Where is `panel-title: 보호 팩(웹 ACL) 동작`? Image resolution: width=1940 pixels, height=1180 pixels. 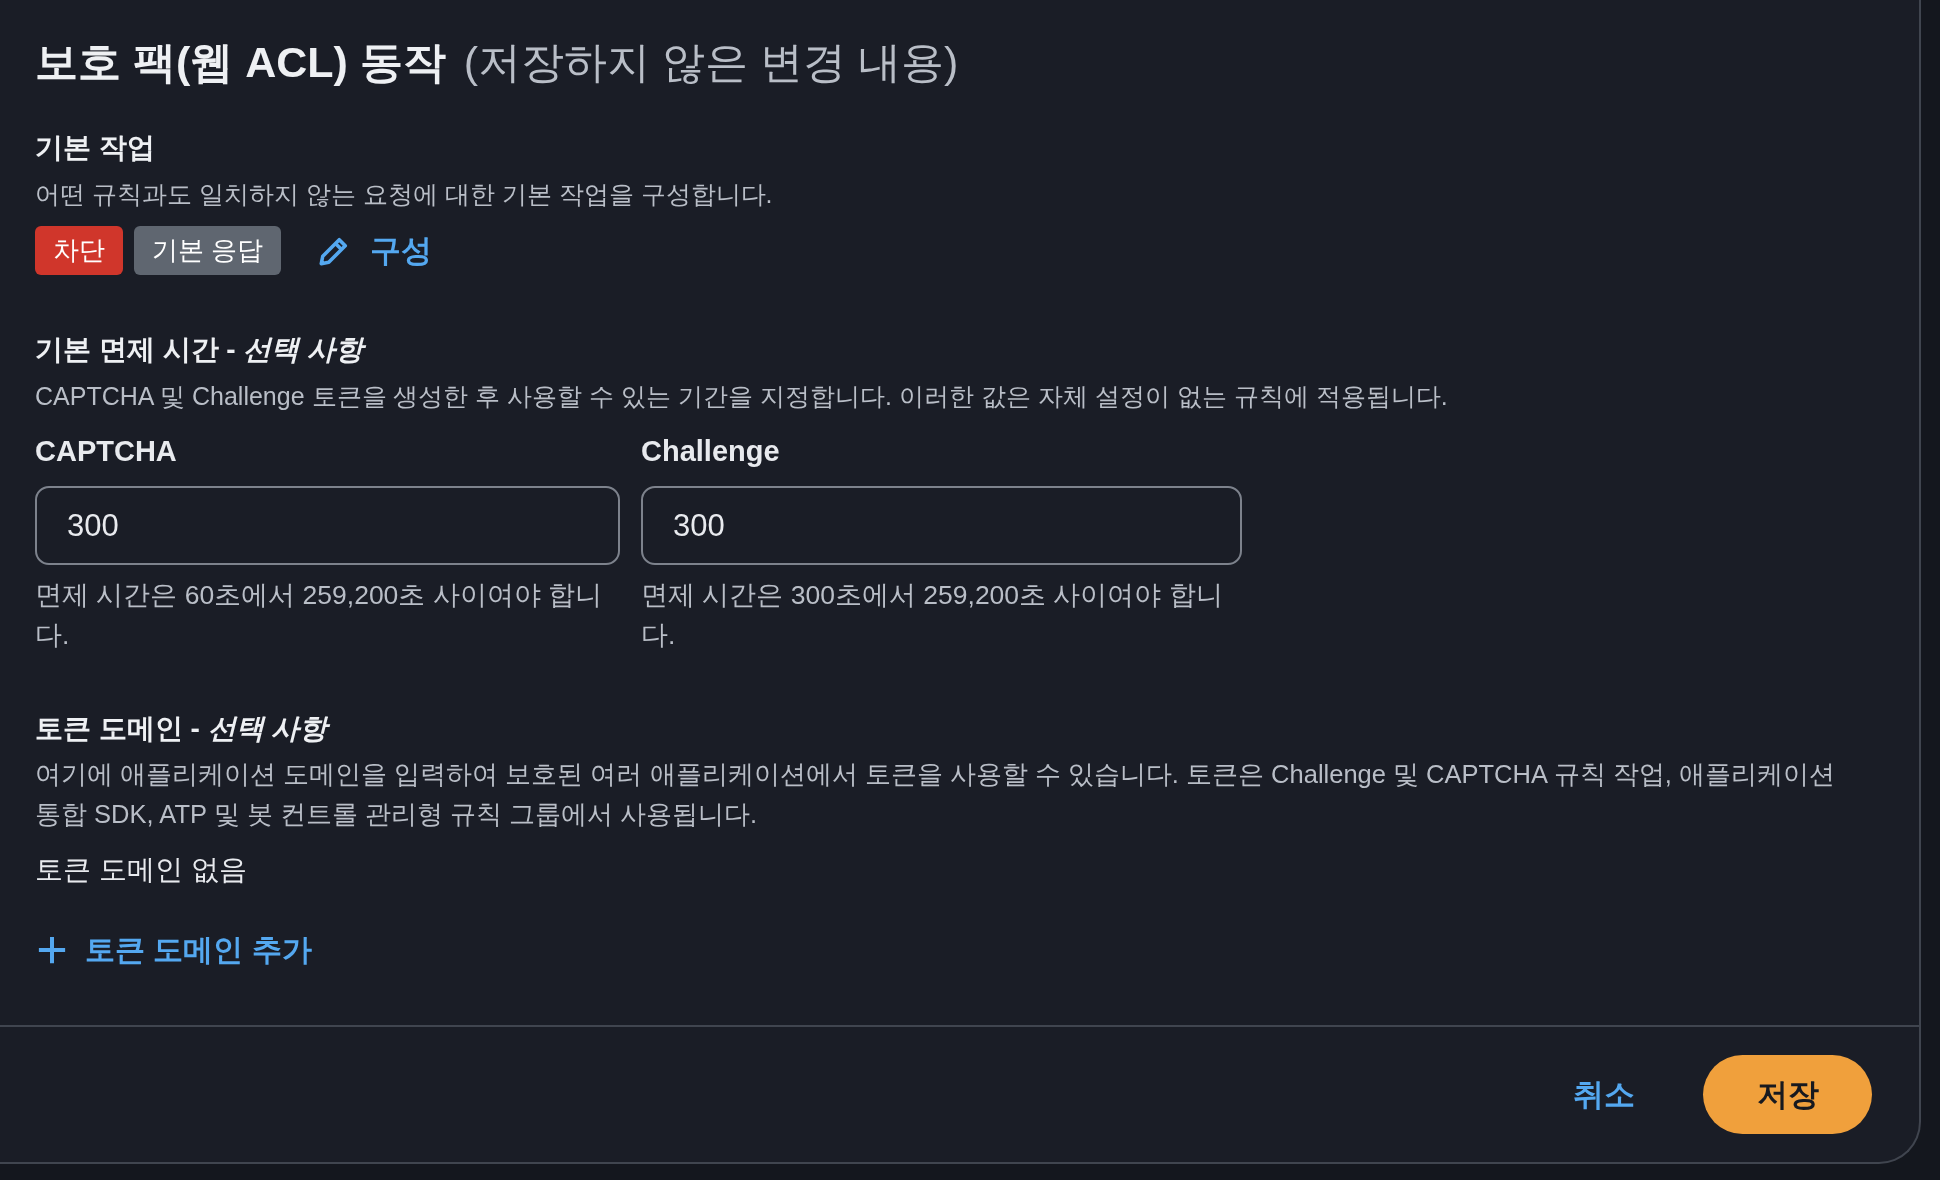 panel-title: 보호 팩(웹 ACL) 동작 is located at coordinates (240, 62).